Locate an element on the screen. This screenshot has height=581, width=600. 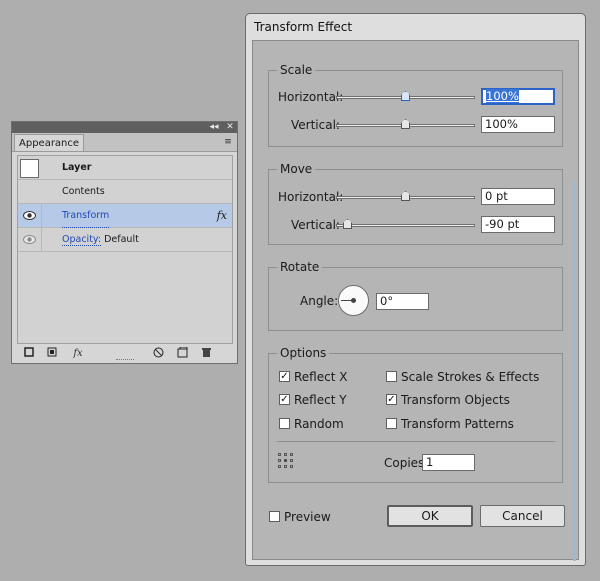
panel-menu-icon: ≡ is located at coordinates (228, 142).